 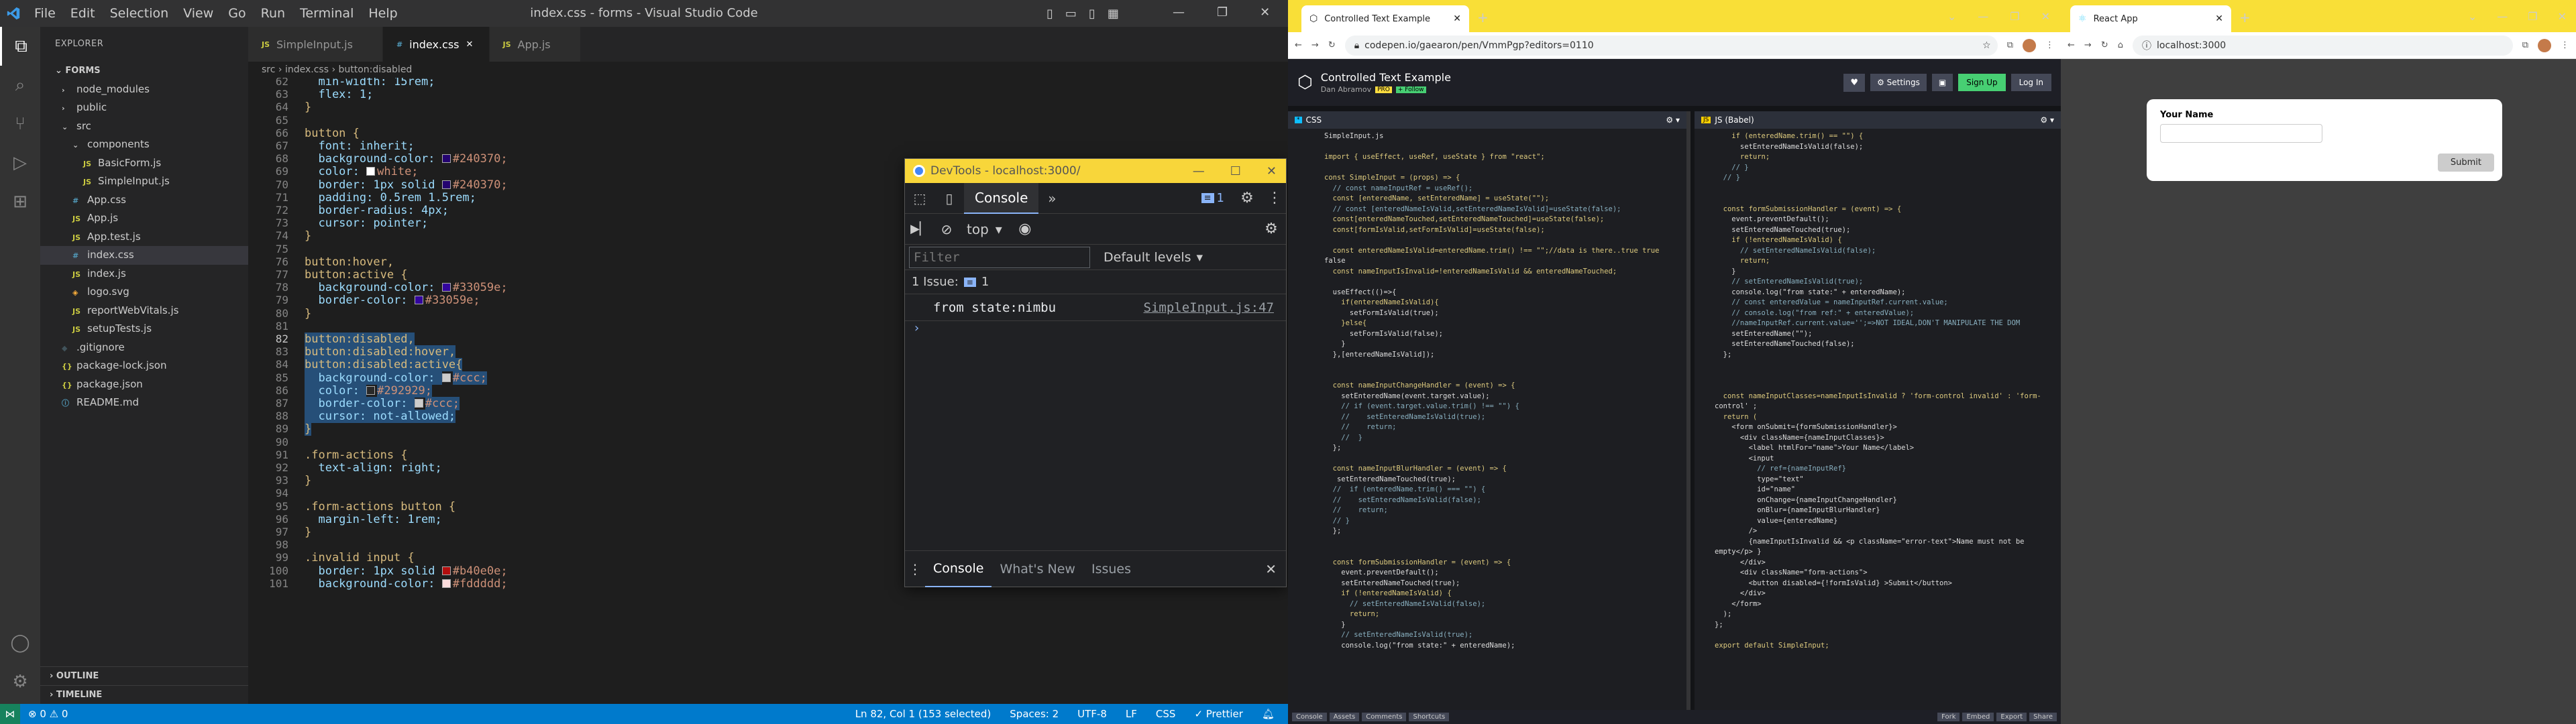 What do you see at coordinates (958, 569) in the screenshot?
I see `drawer-tab-console: Console` at bounding box center [958, 569].